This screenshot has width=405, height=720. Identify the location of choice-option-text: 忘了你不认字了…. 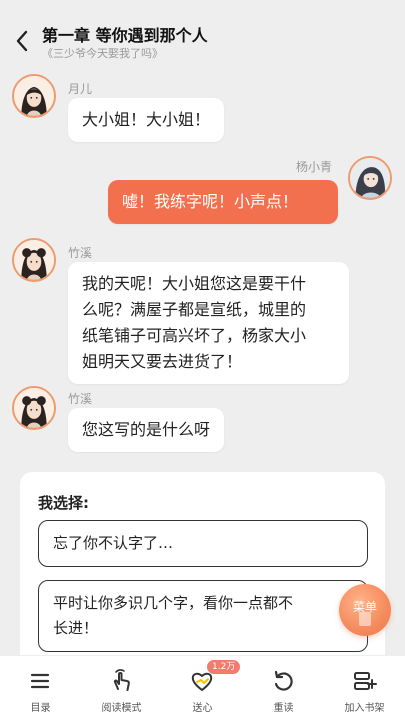
(113, 543).